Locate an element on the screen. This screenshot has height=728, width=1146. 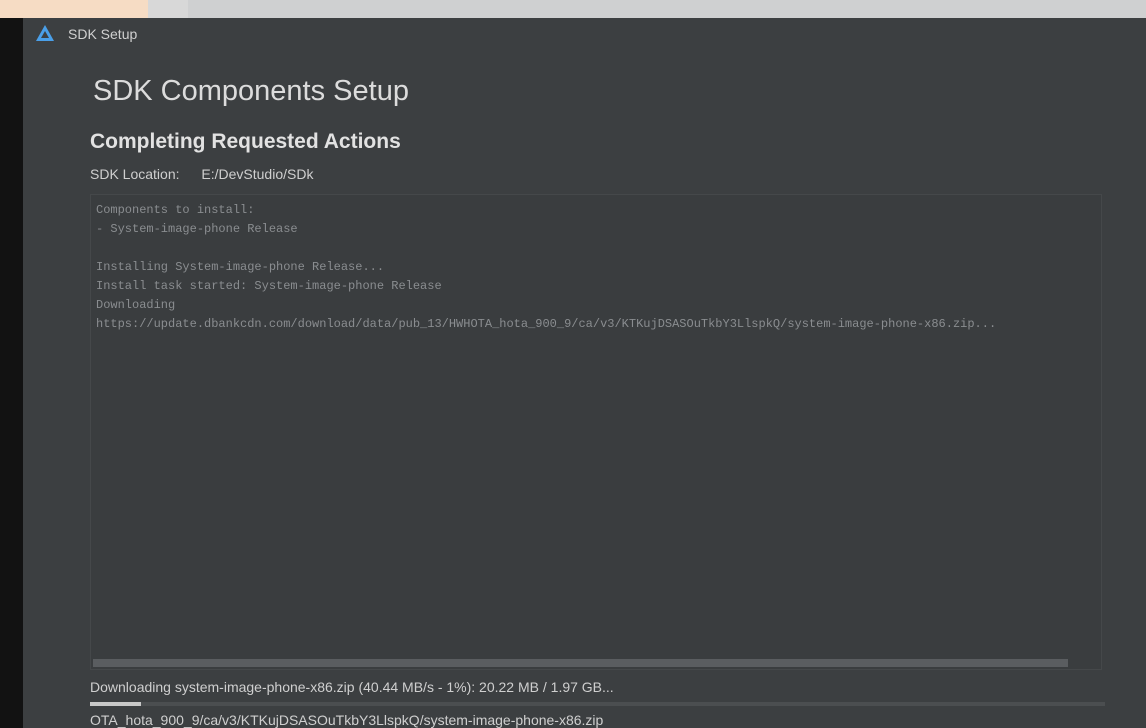
progress-bar-fill is located at coordinates (115, 704).